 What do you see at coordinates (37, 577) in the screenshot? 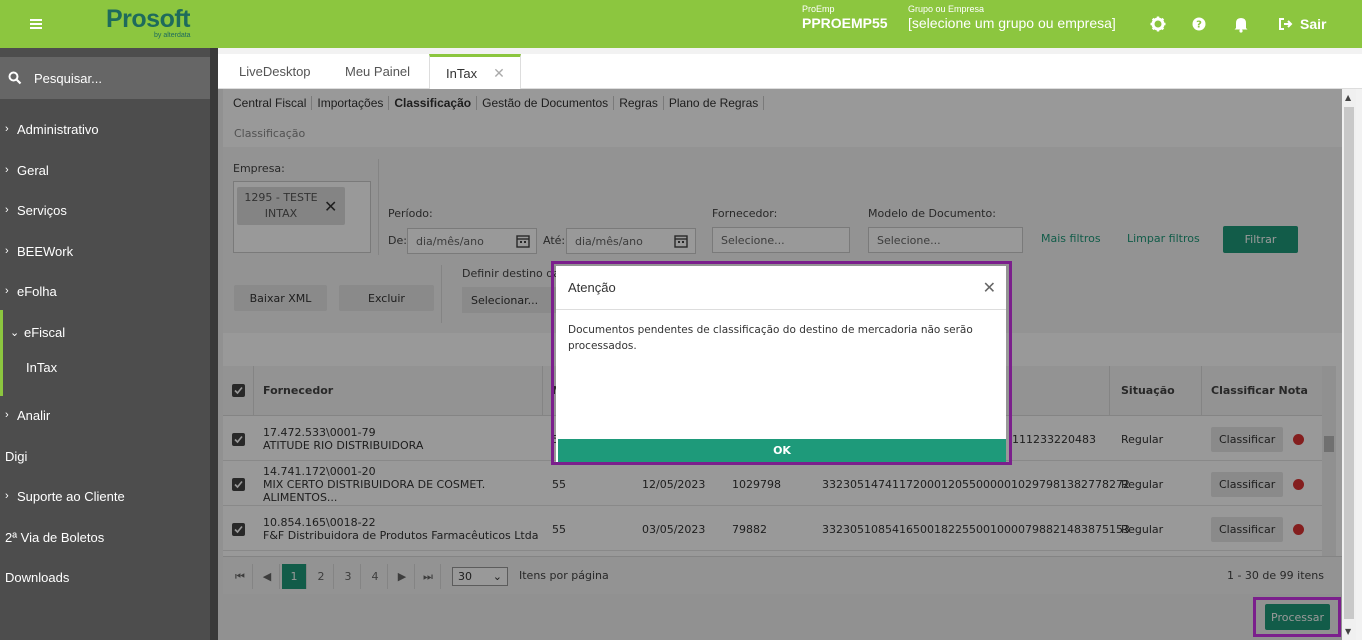
I see `sidebar-item-label: Downloads` at bounding box center [37, 577].